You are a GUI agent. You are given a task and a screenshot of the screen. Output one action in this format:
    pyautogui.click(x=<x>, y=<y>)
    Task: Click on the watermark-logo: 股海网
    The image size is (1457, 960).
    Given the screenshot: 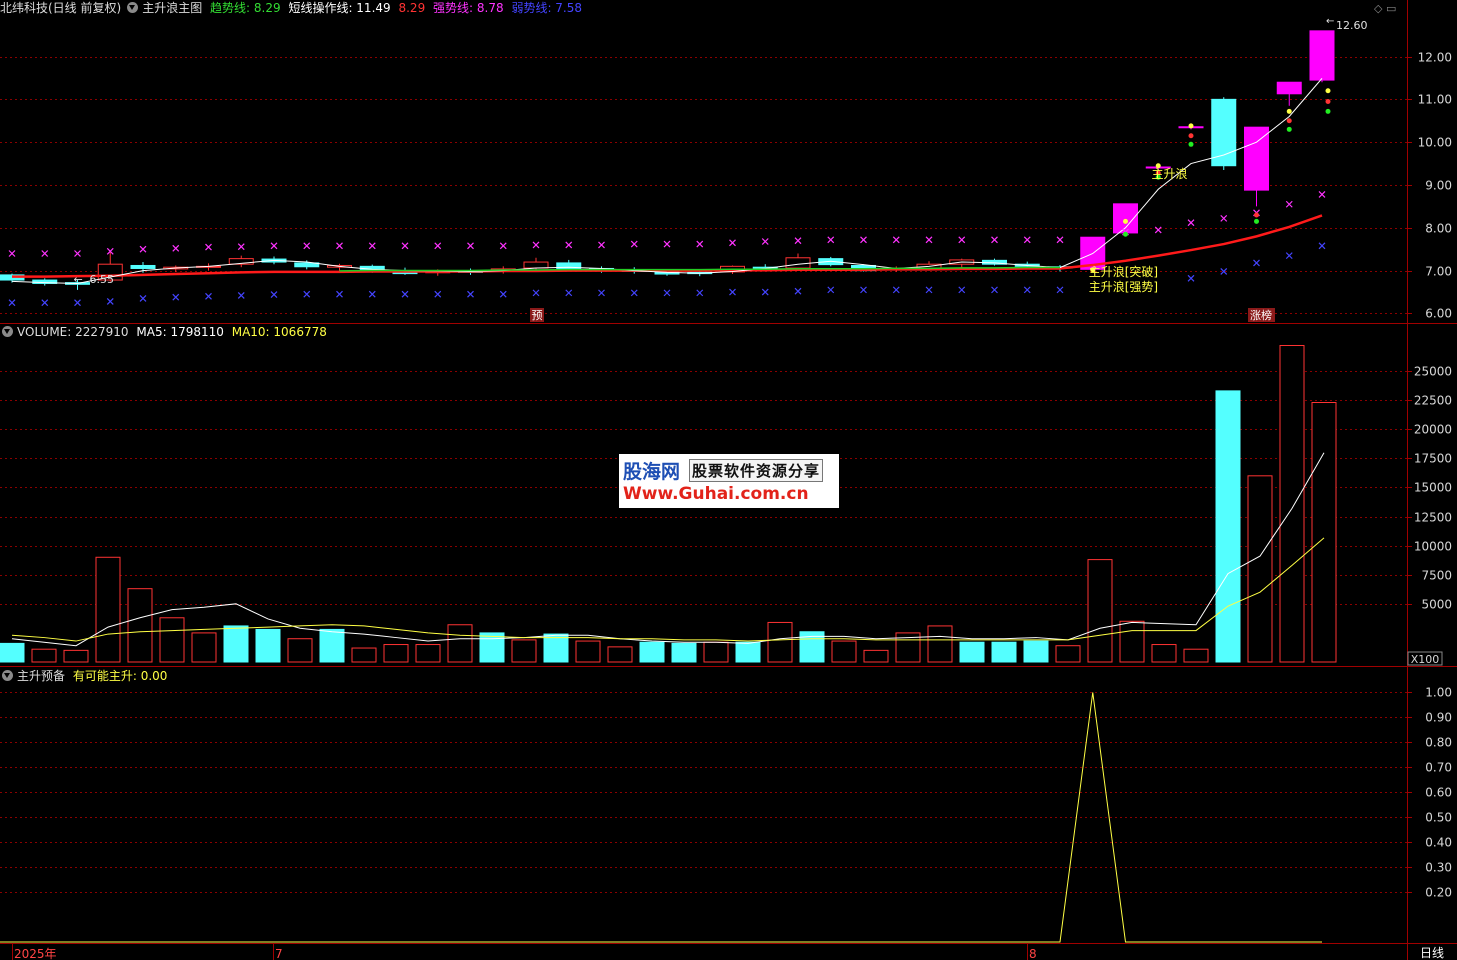 What is the action you would take?
    pyautogui.click(x=652, y=472)
    